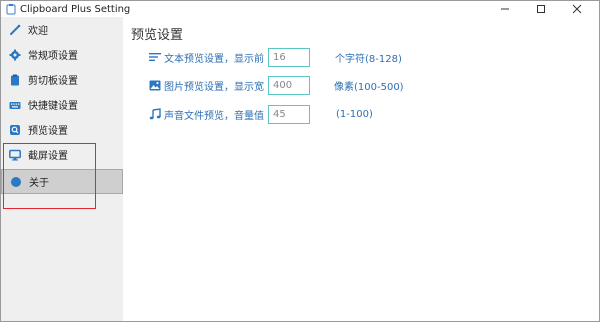 The image size is (600, 322). Describe the element at coordinates (300, 9) in the screenshot. I see `title-bar: Clipboard Plus Setting` at that location.